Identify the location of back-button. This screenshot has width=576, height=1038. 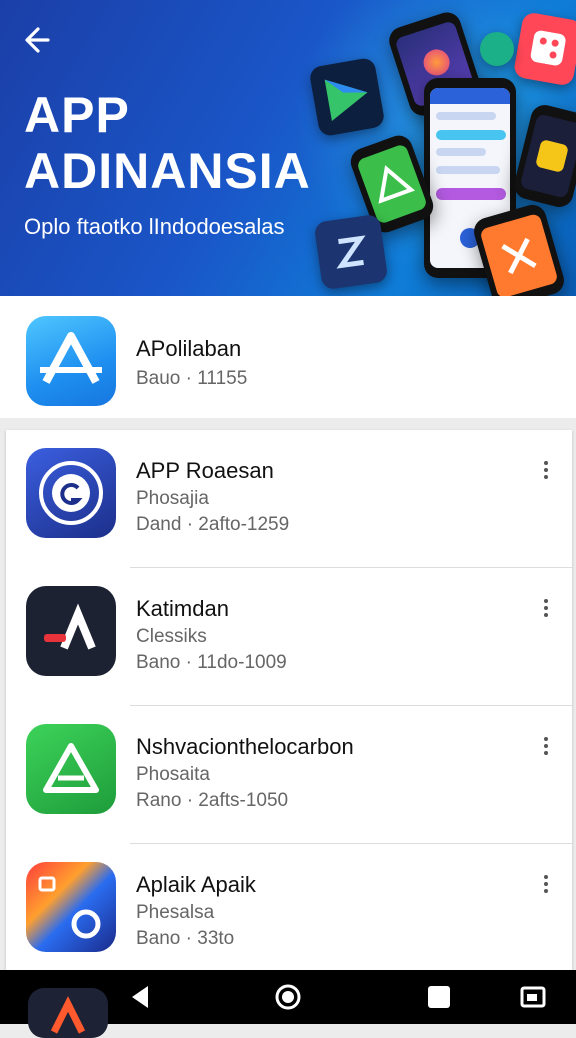
(40, 40).